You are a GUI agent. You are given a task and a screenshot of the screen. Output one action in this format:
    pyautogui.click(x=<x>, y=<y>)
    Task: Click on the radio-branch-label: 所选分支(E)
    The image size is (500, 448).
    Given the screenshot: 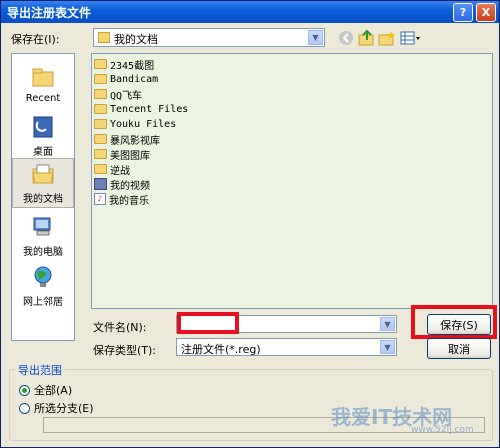 What is the action you would take?
    pyautogui.click(x=64, y=408)
    